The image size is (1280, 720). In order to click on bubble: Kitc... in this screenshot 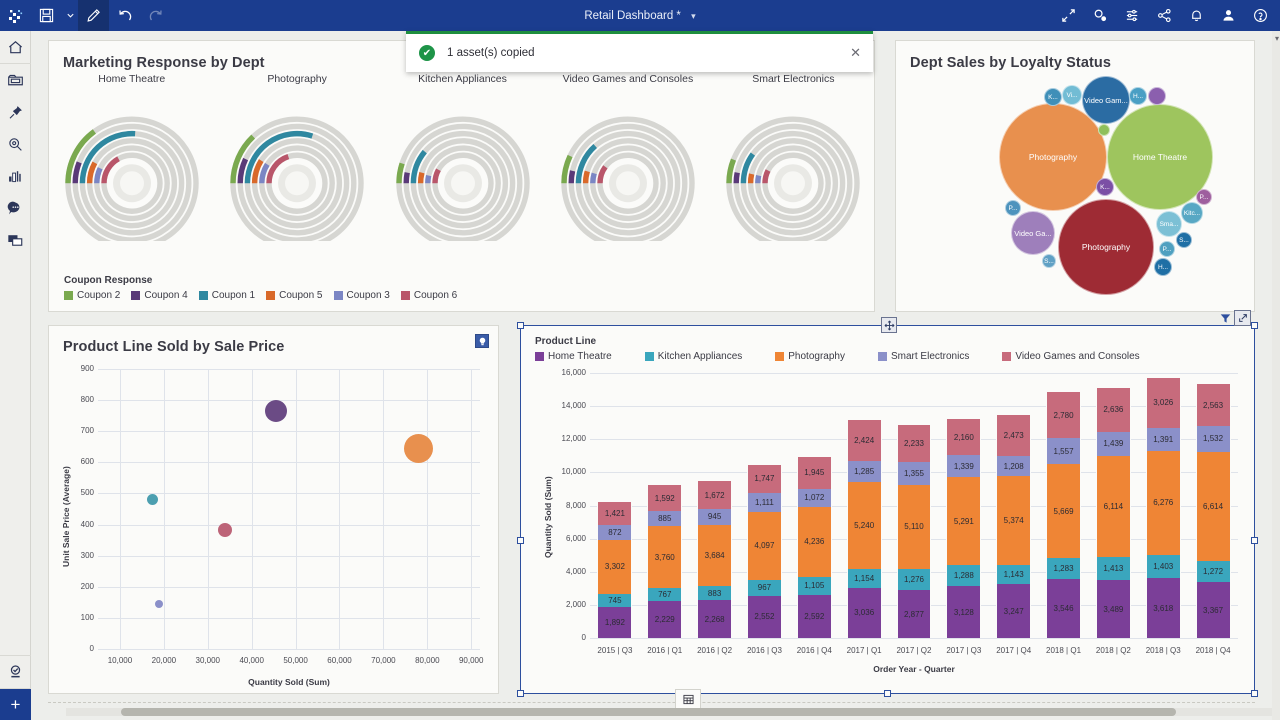, I will do `click(1192, 213)`.